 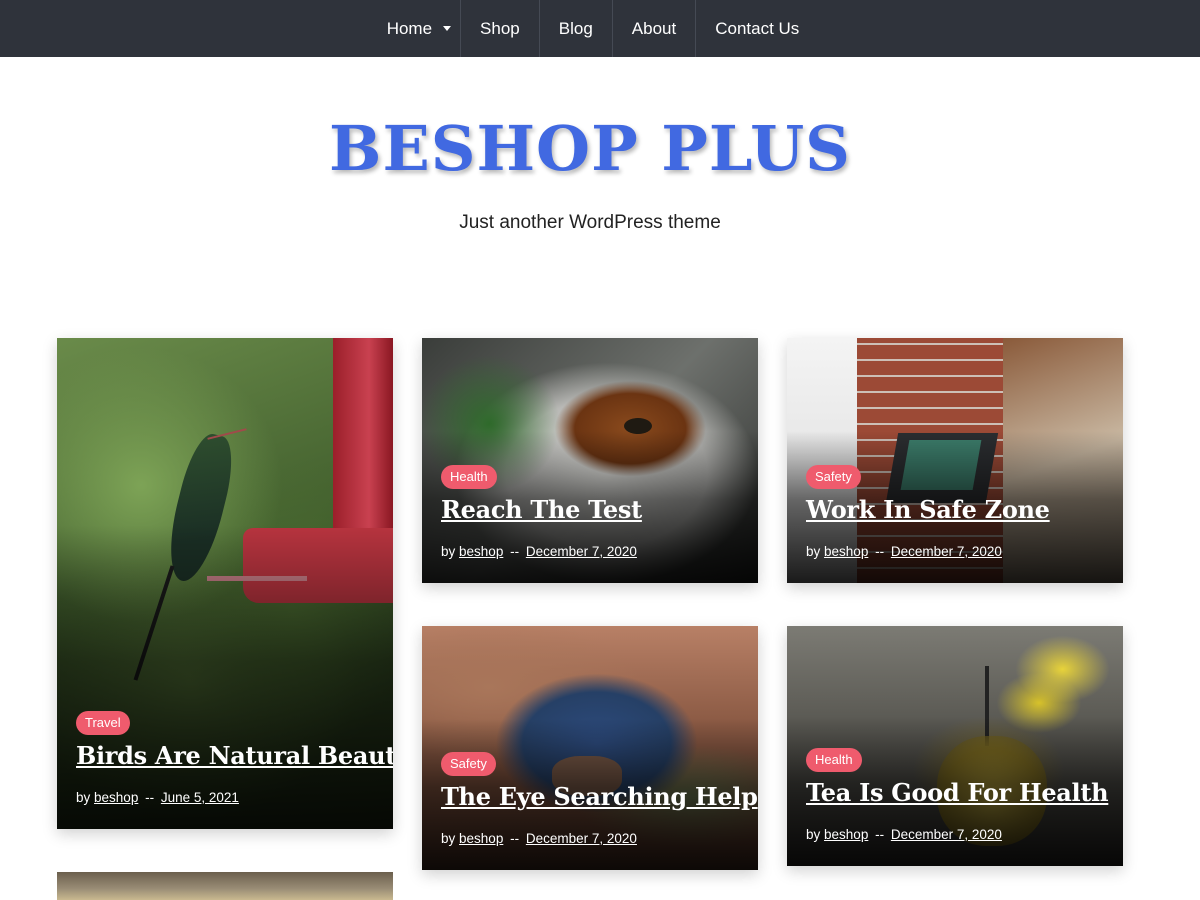 I want to click on nav-item-home: Home, so click(x=415, y=28).